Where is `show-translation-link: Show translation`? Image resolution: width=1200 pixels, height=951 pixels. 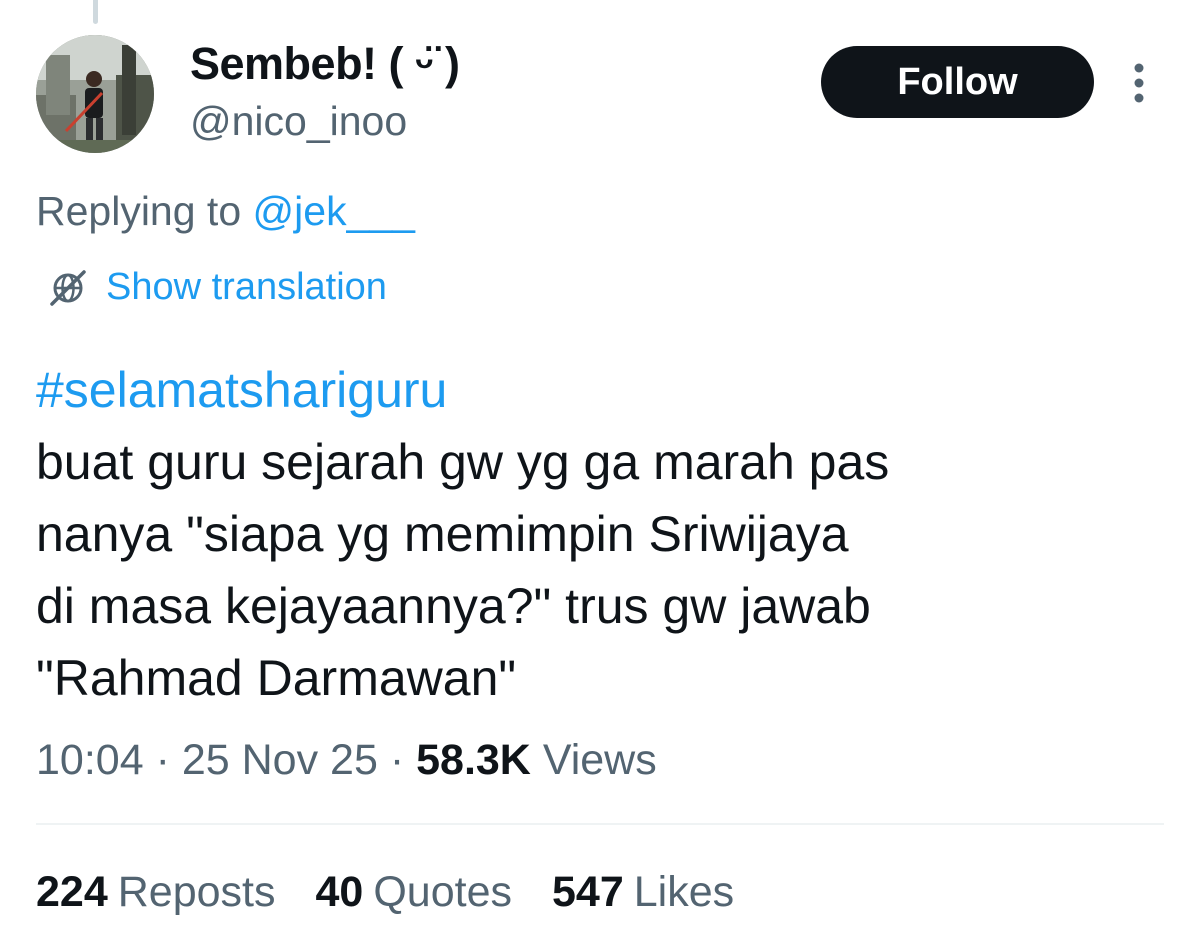 show-translation-link: Show translation is located at coordinates (217, 287).